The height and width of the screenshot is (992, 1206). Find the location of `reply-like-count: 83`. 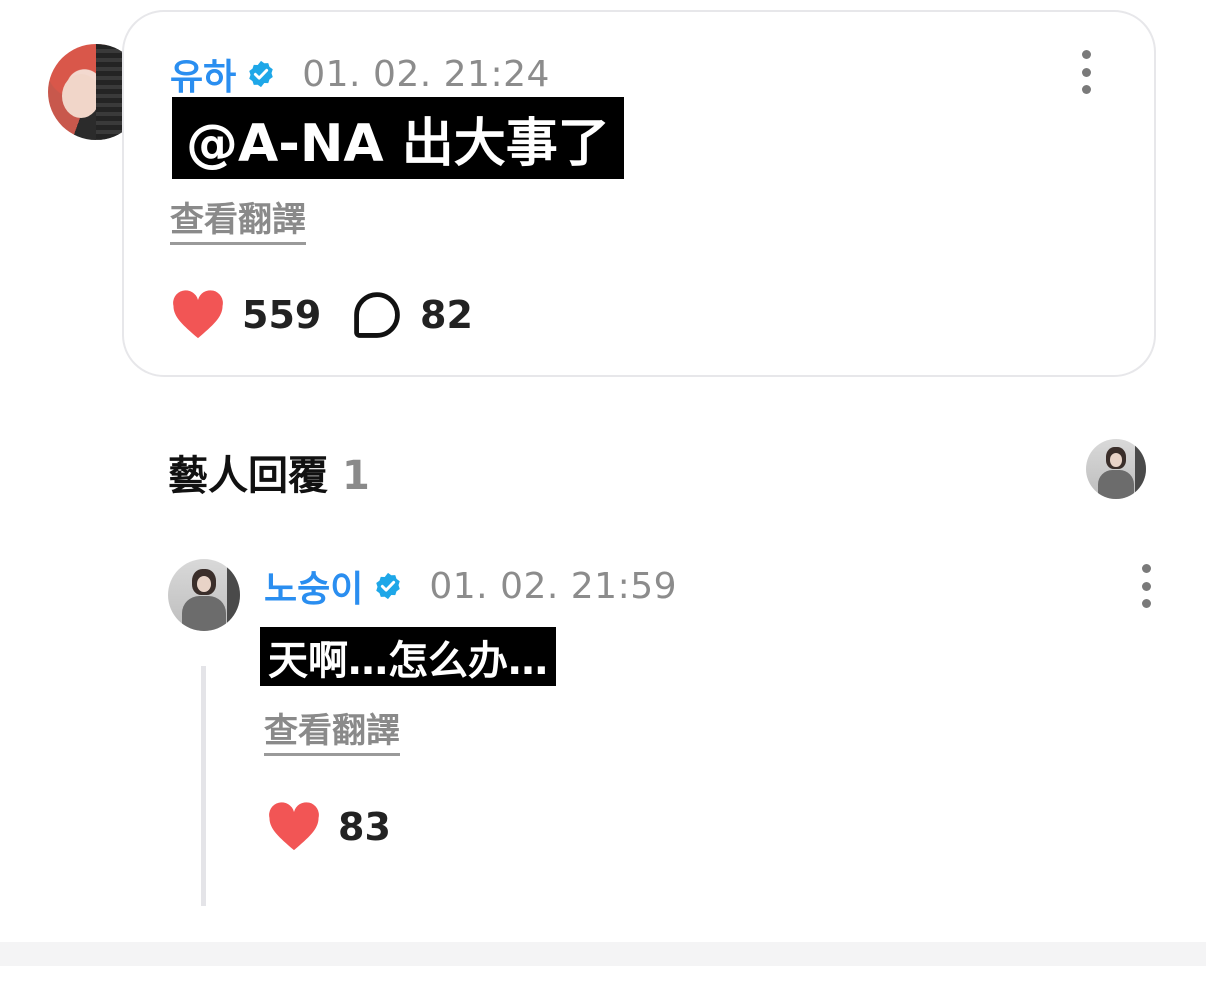

reply-like-count: 83 is located at coordinates (364, 827).